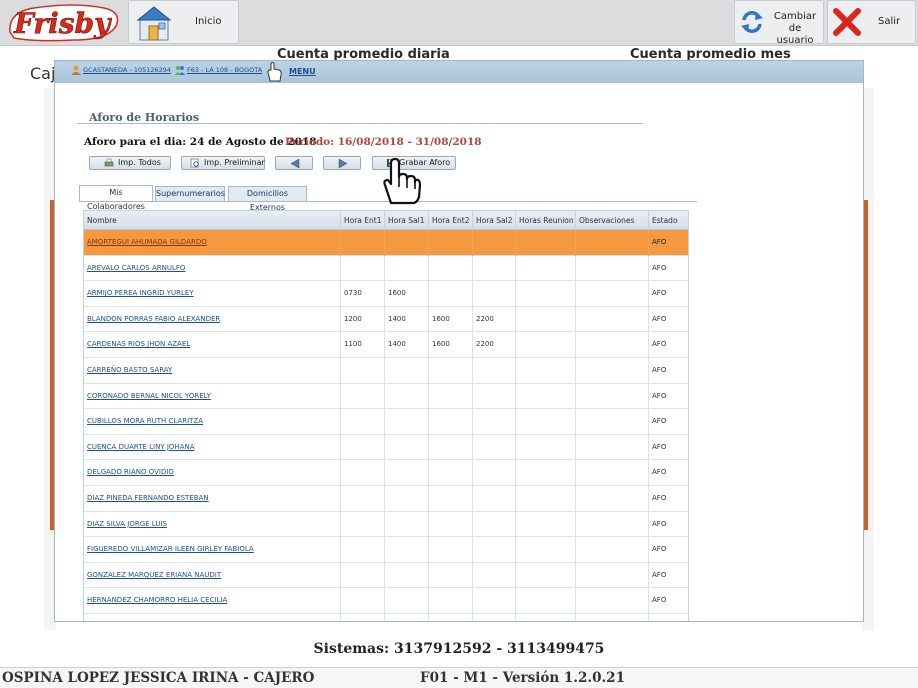 This screenshot has height=688, width=918. I want to click on table-row: CUENCA DUARTE LINY JOHANA AFO, so click(386, 447).